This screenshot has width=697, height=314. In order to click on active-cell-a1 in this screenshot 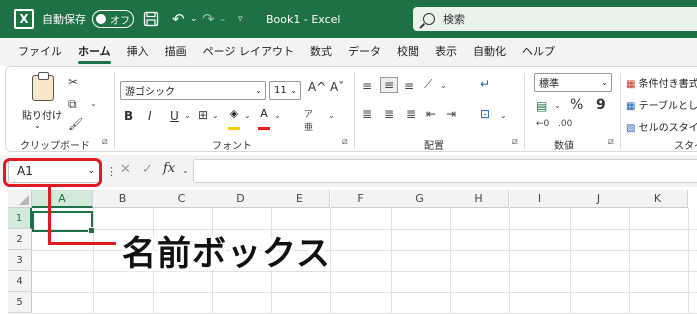, I will do `click(63, 222)`.